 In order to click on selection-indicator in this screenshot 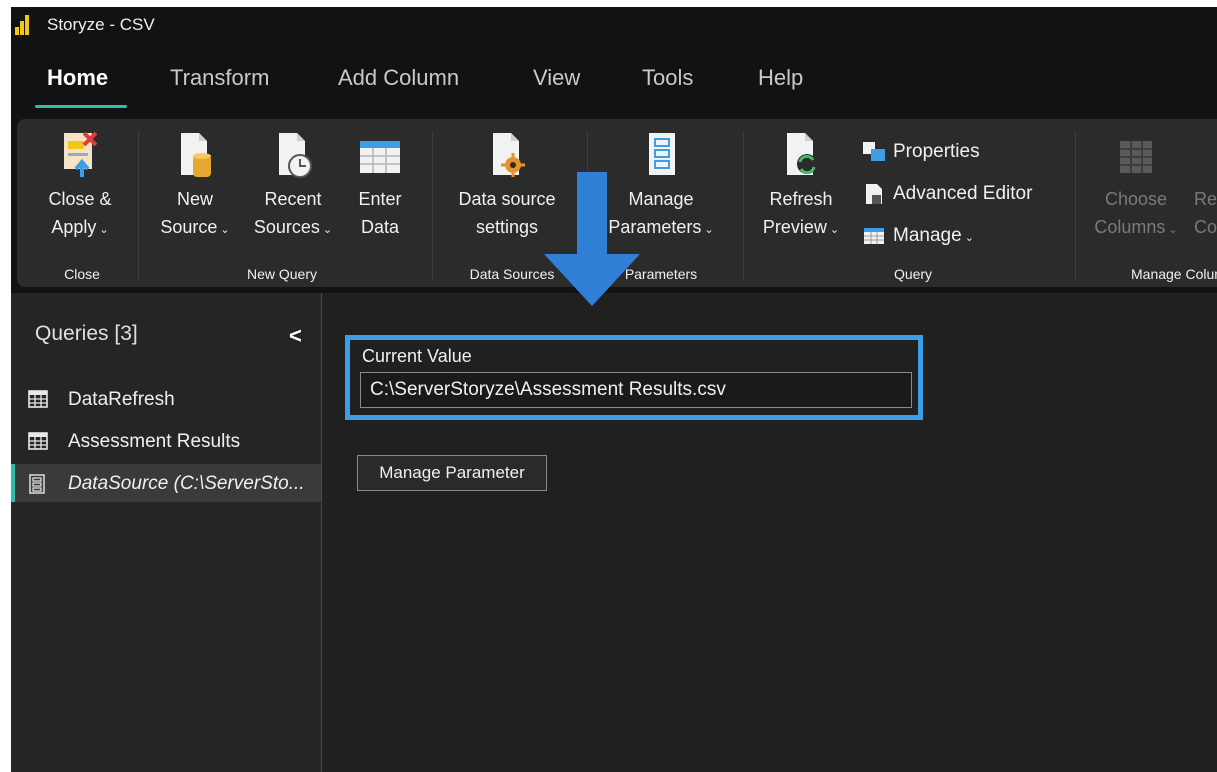, I will do `click(13, 483)`.